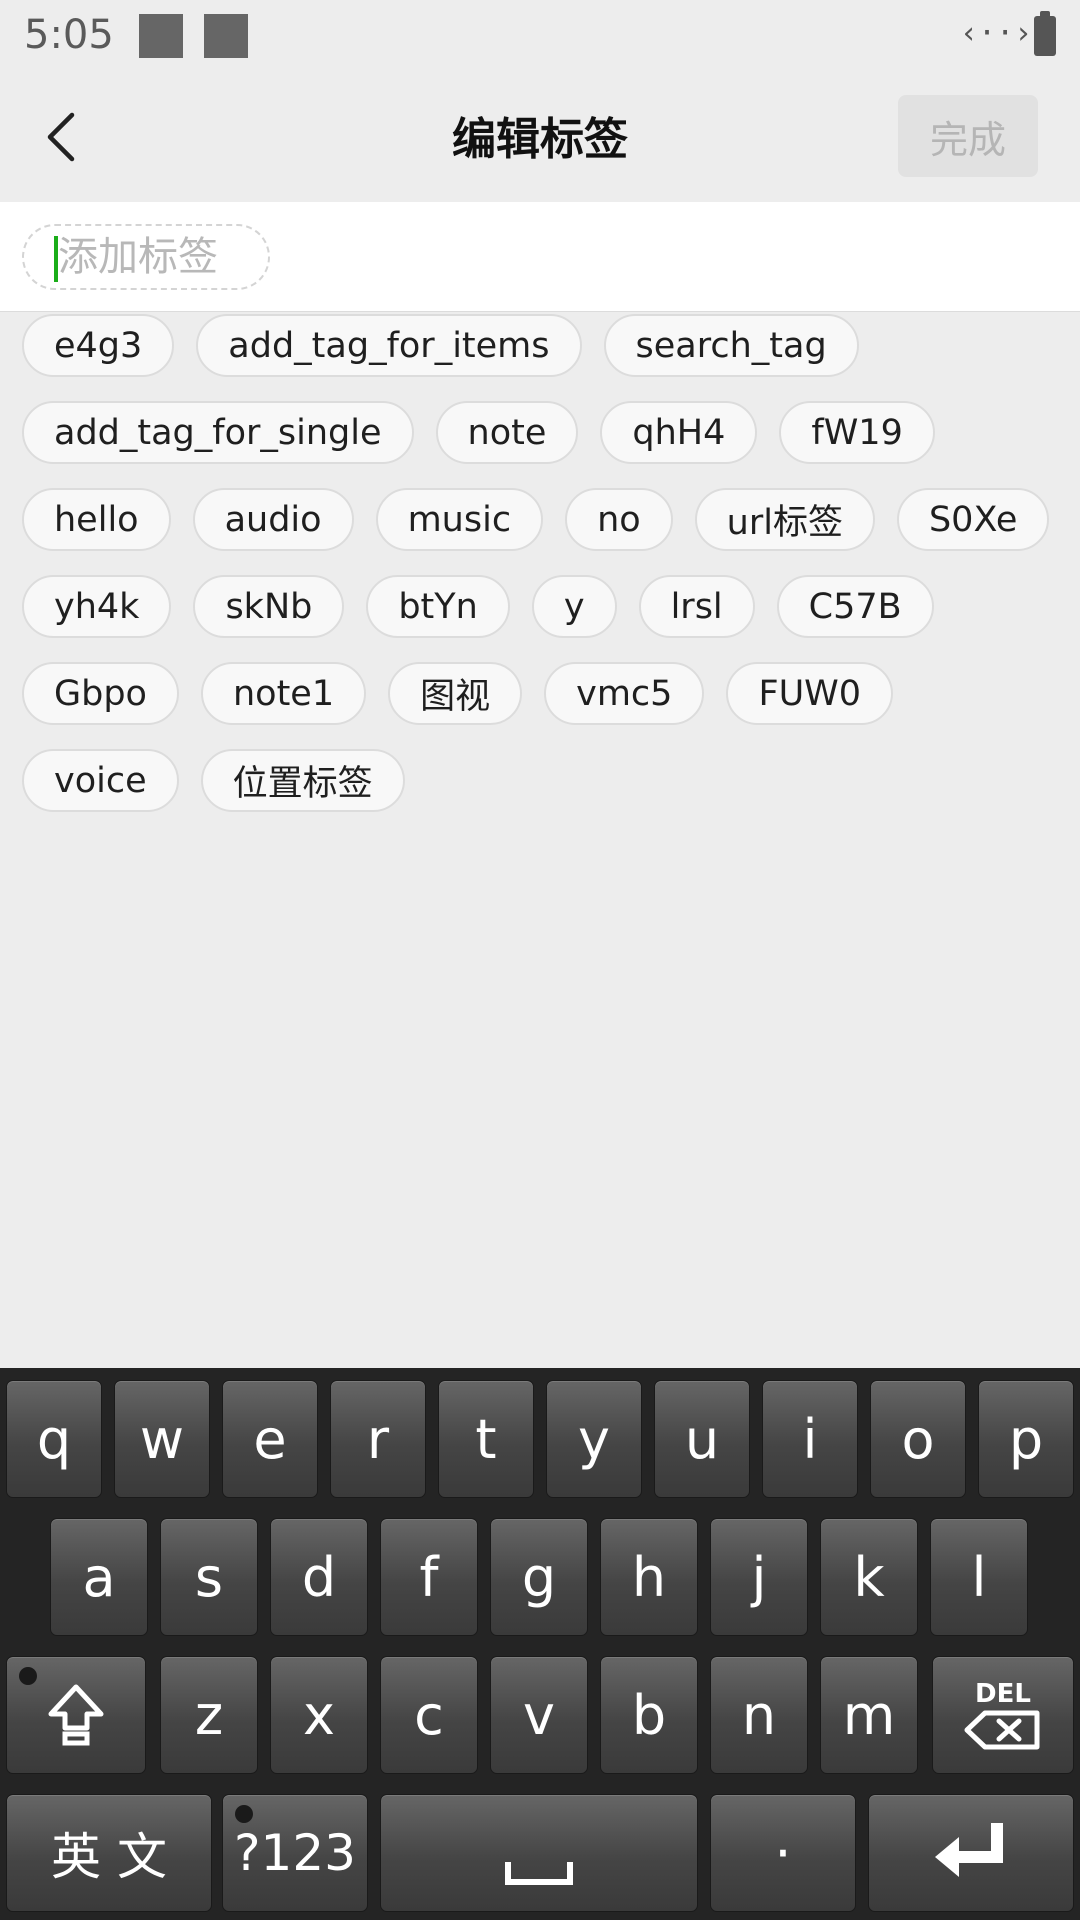  What do you see at coordinates (100, 780) in the screenshot?
I see `tag-chip: voice` at bounding box center [100, 780].